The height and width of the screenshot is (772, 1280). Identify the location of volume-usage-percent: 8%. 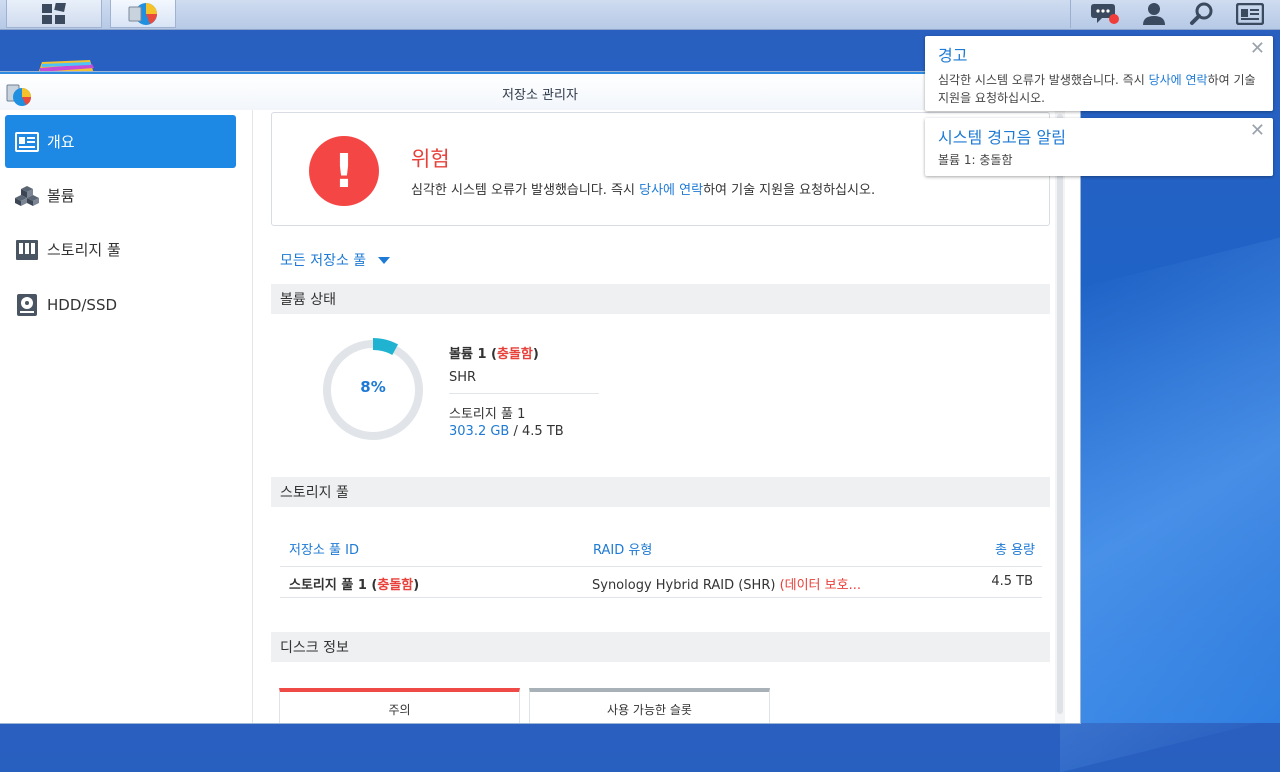
(373, 387).